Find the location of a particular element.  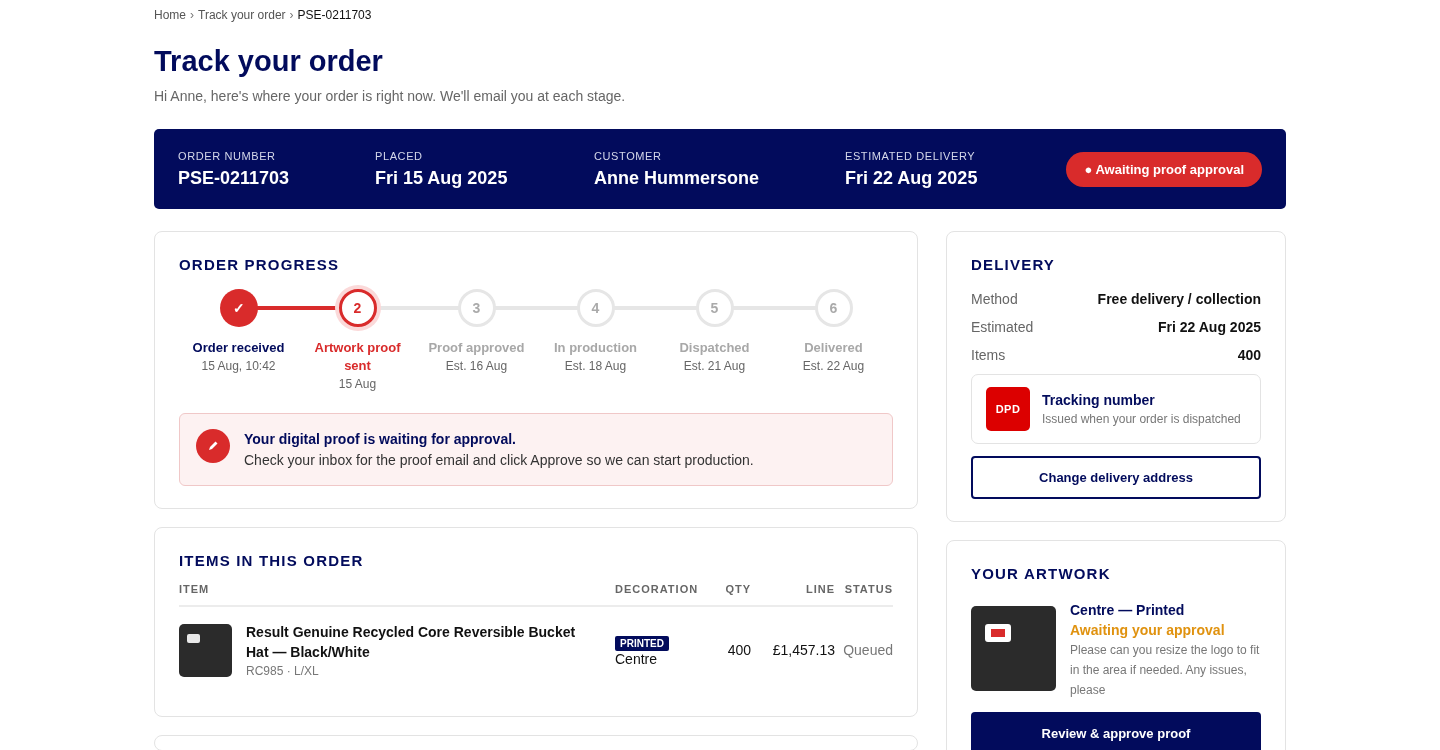

table-cell-text: Queued is located at coordinates (867, 650).